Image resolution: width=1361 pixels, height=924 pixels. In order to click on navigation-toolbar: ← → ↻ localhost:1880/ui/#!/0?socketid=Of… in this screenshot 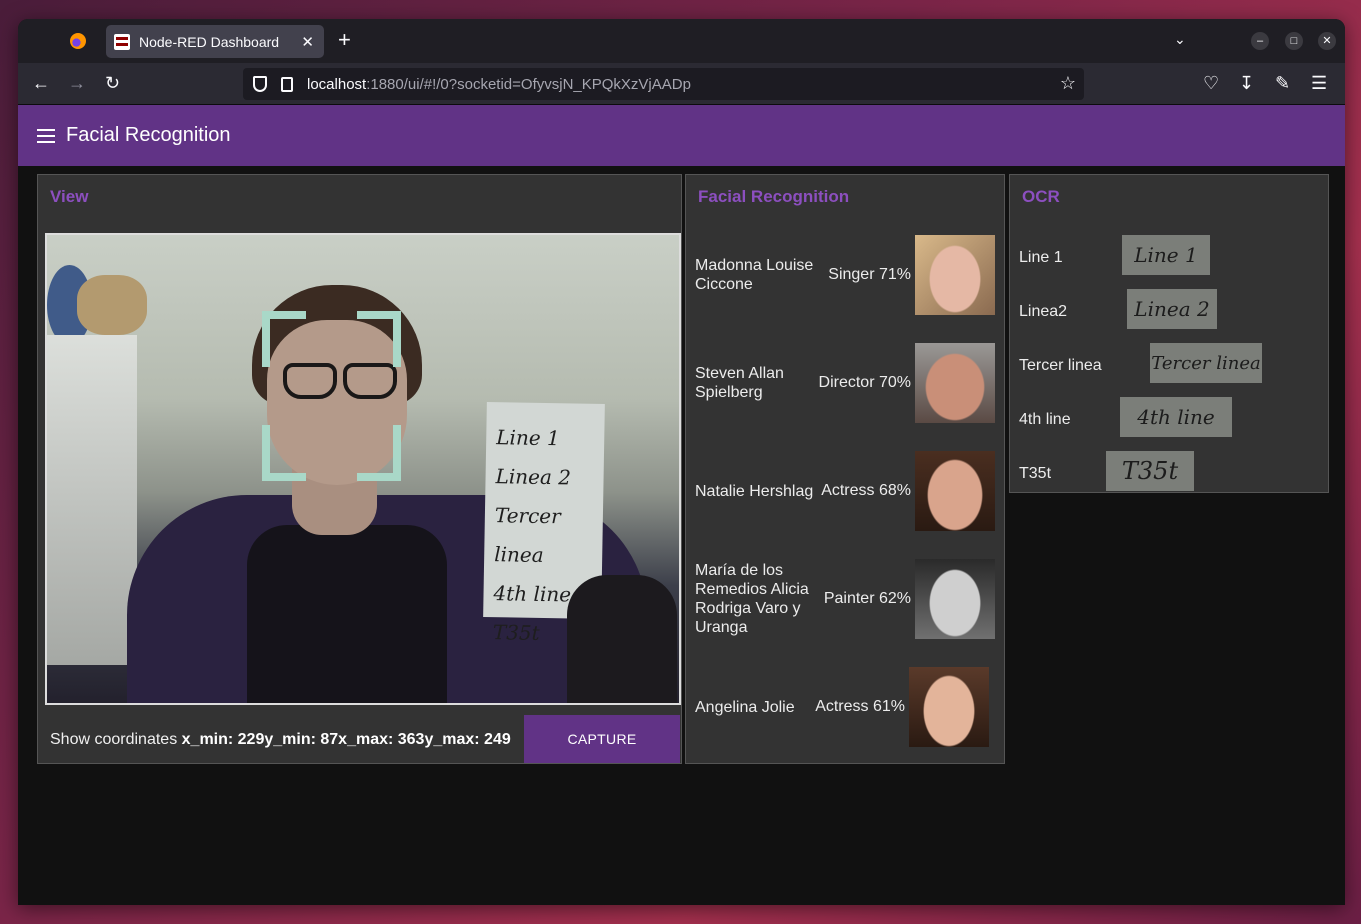, I will do `click(681, 84)`.